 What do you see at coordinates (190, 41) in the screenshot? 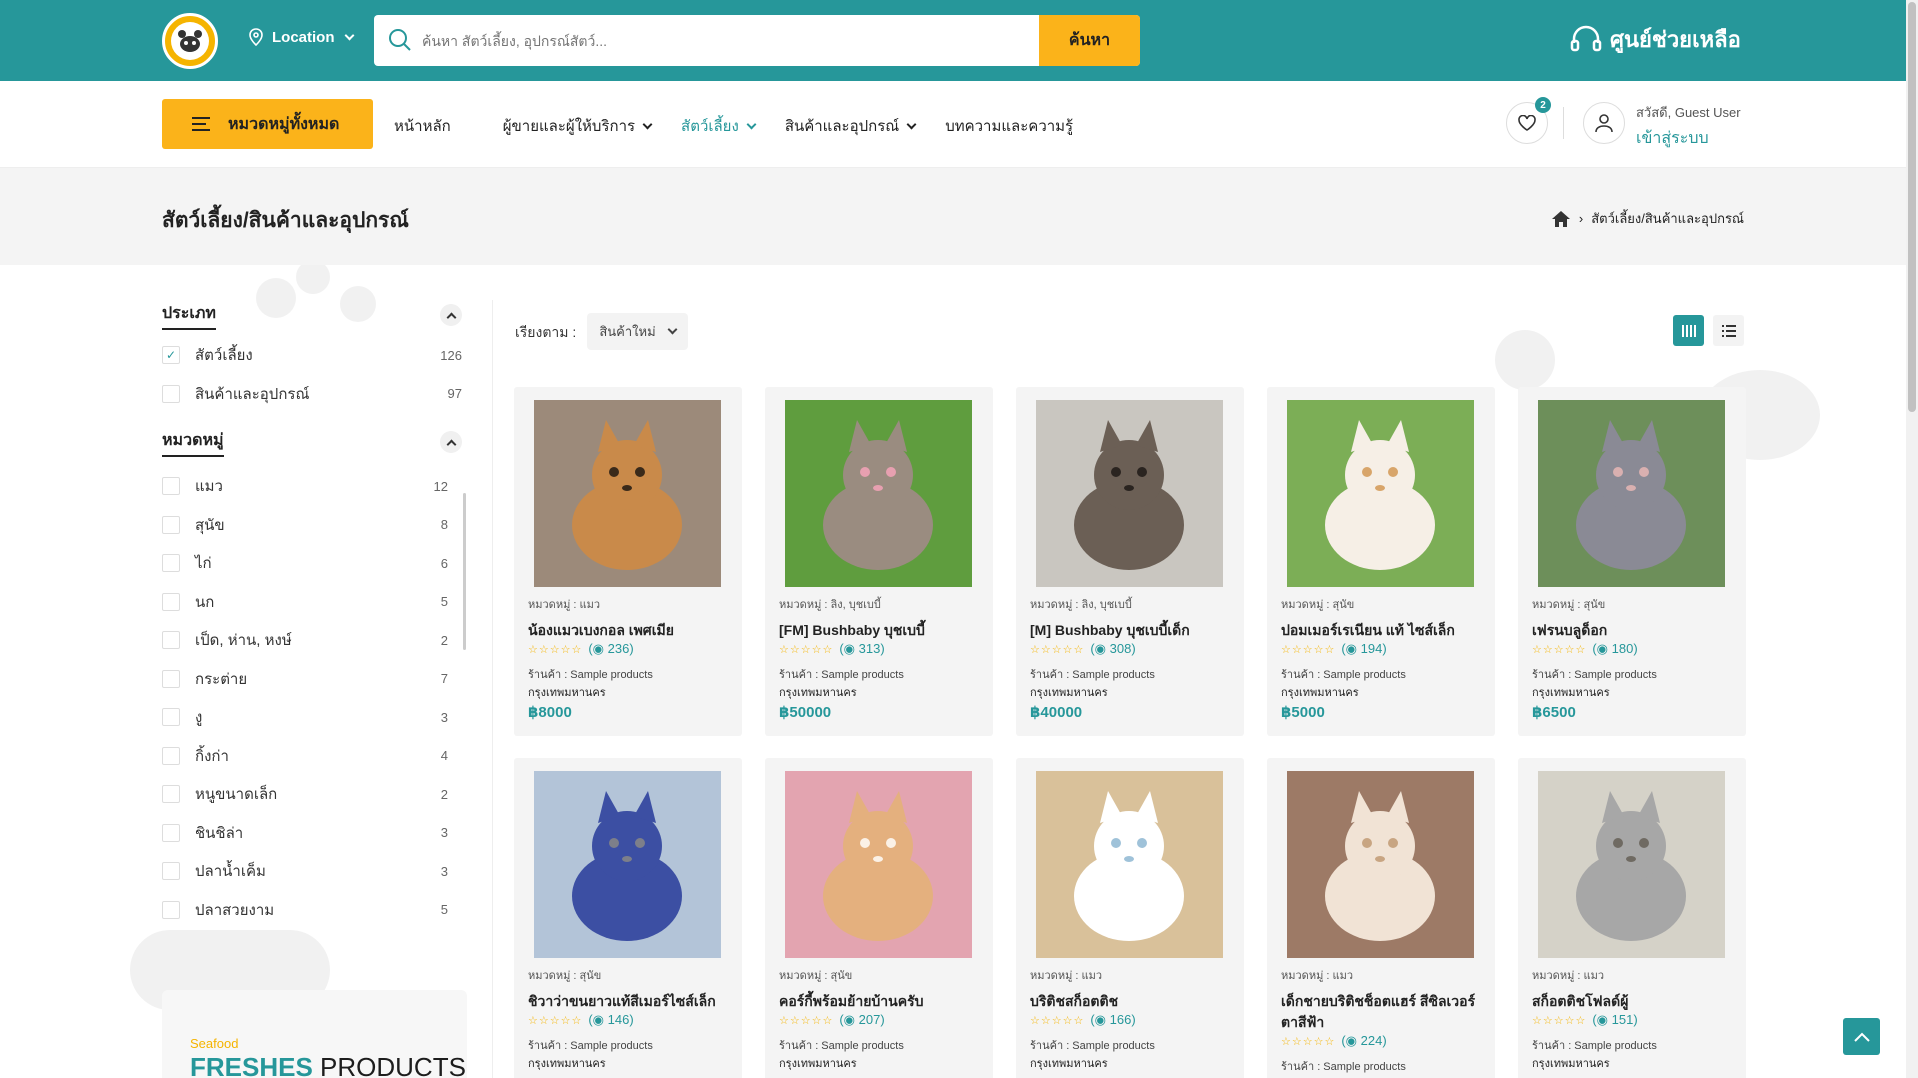
I see `site-logo` at bounding box center [190, 41].